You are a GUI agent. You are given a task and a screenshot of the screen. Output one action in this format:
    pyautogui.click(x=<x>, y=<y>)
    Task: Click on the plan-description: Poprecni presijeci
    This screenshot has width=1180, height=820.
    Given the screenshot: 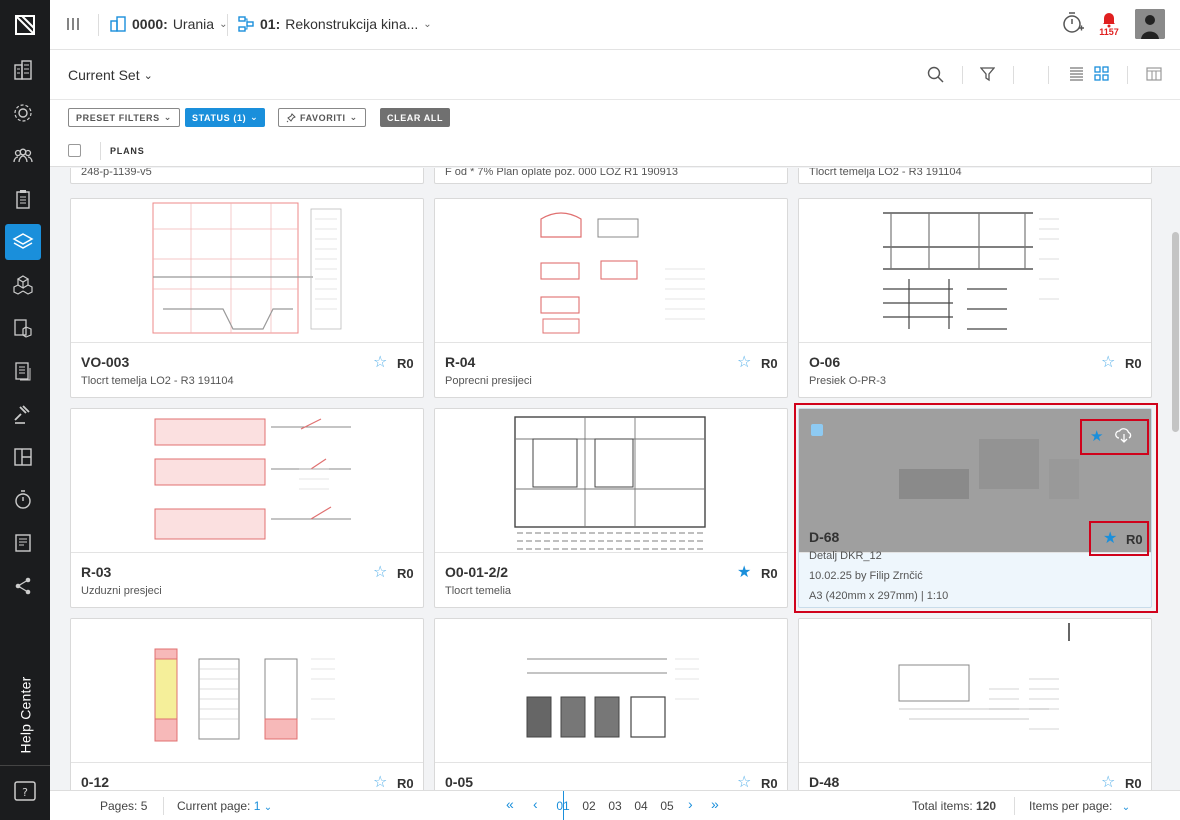 What is the action you would take?
    pyautogui.click(x=488, y=381)
    